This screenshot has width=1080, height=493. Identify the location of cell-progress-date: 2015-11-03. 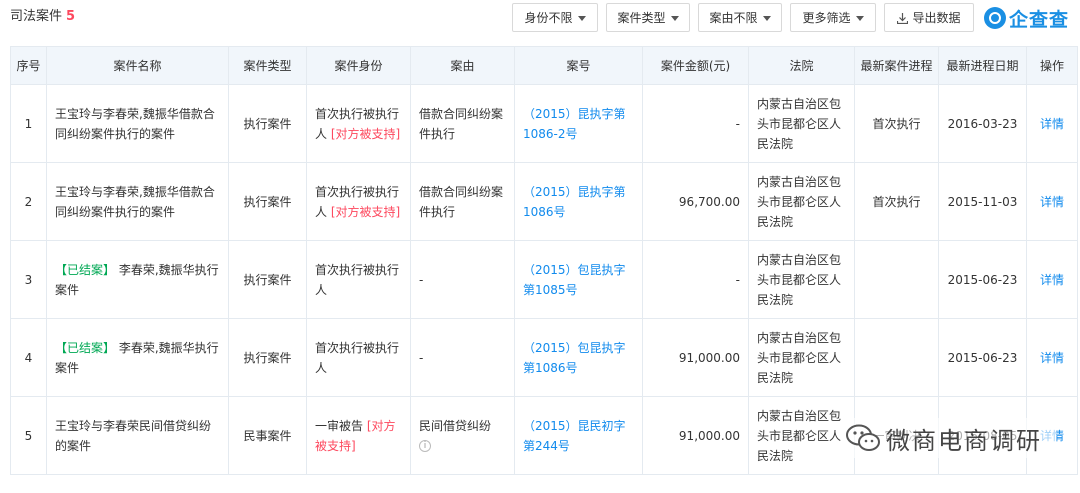
(982, 201).